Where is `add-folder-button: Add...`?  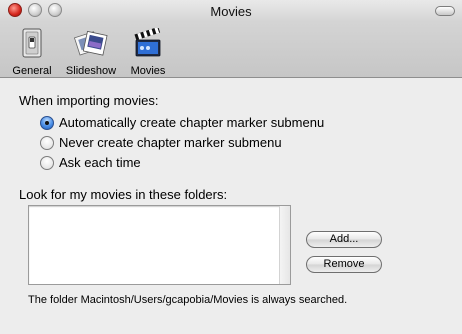 add-folder-button: Add... is located at coordinates (344, 239).